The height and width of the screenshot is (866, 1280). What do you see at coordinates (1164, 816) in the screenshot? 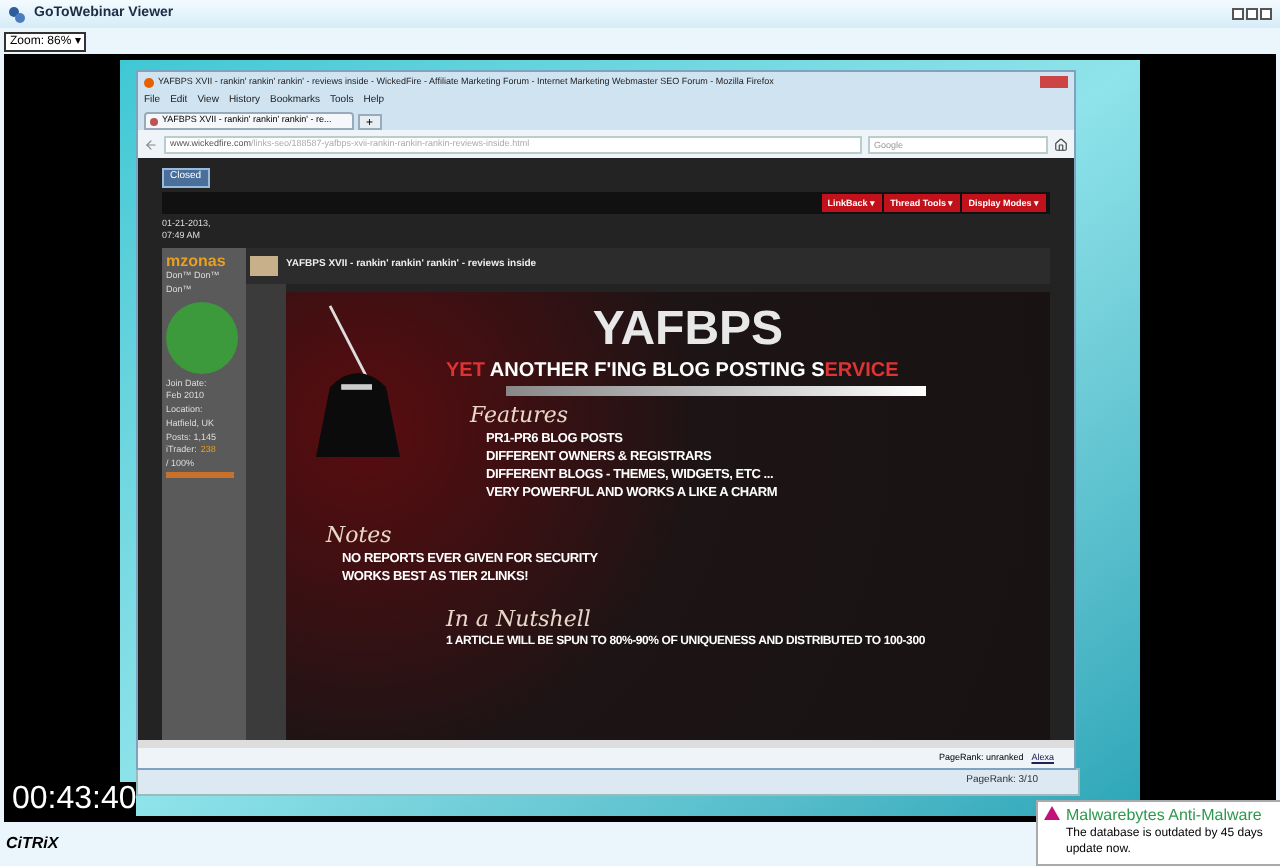
I see `notification-title: Malwarebytes Anti-Malware` at bounding box center [1164, 816].